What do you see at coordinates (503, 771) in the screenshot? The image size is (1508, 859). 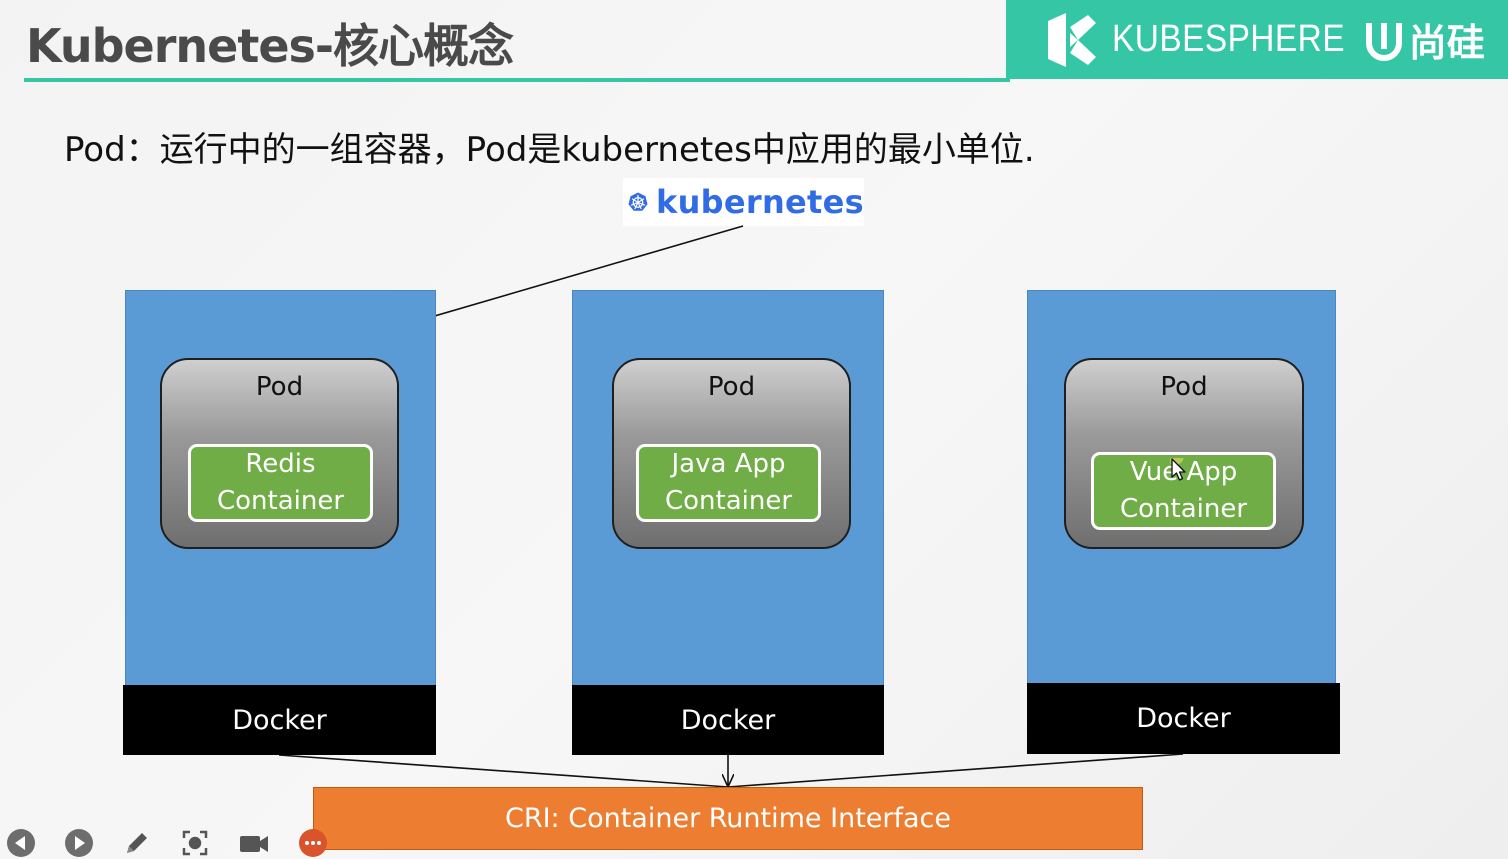 I see `docker1-to-cri-line` at bounding box center [503, 771].